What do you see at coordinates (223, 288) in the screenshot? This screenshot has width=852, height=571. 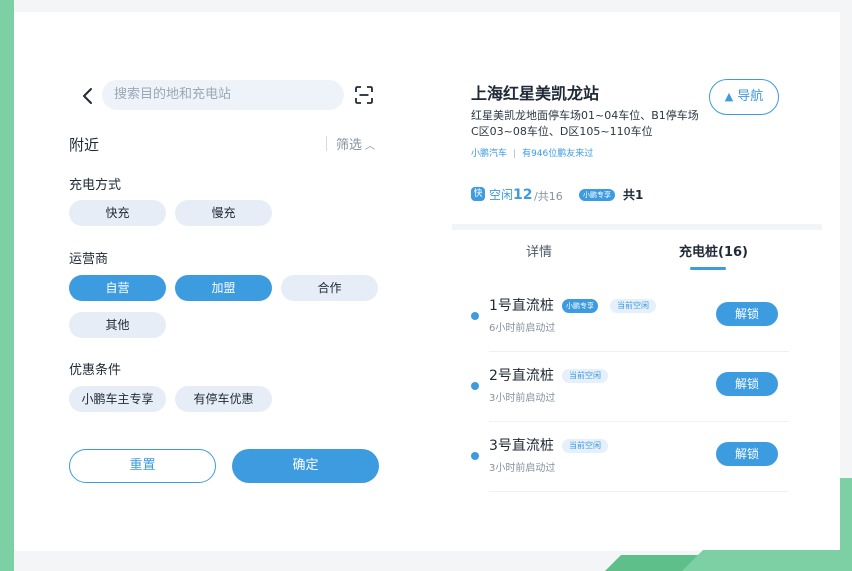 I see `chip-franchise: 加盟` at bounding box center [223, 288].